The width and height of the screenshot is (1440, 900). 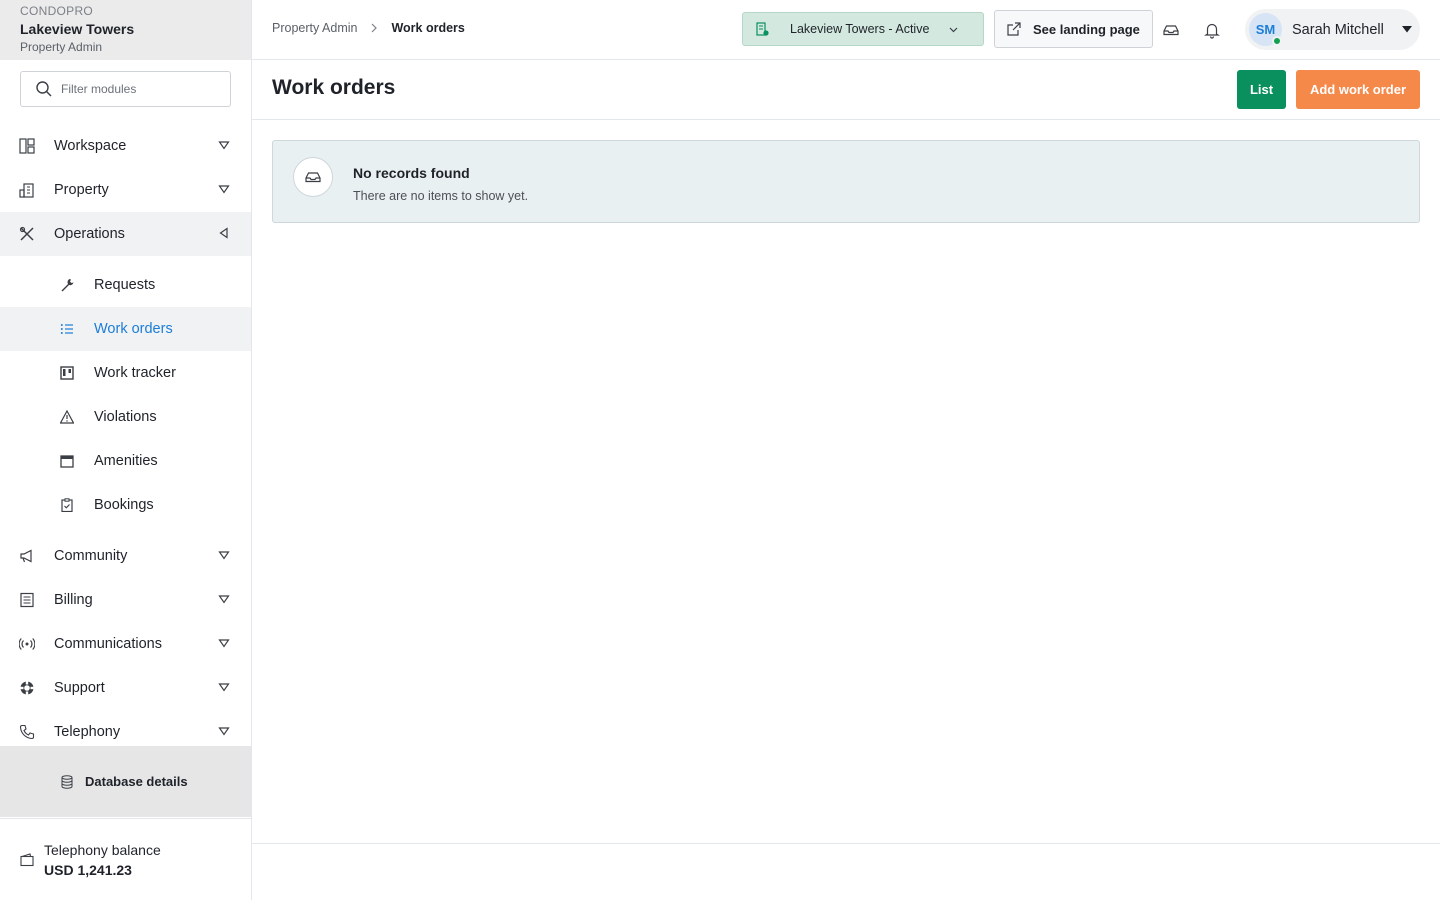 I want to click on sidebar-subitem-amenities: Amenities, so click(x=125, y=461).